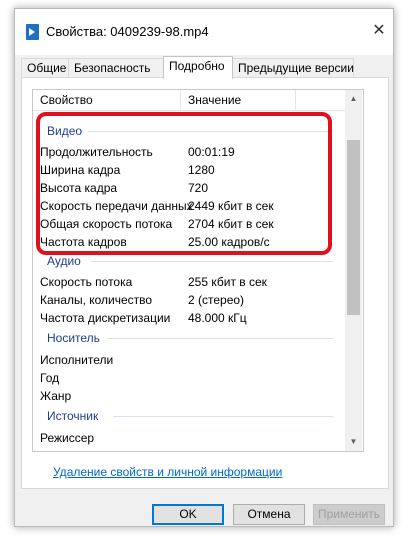  I want to click on group-title-source: Источник, so click(73, 416).